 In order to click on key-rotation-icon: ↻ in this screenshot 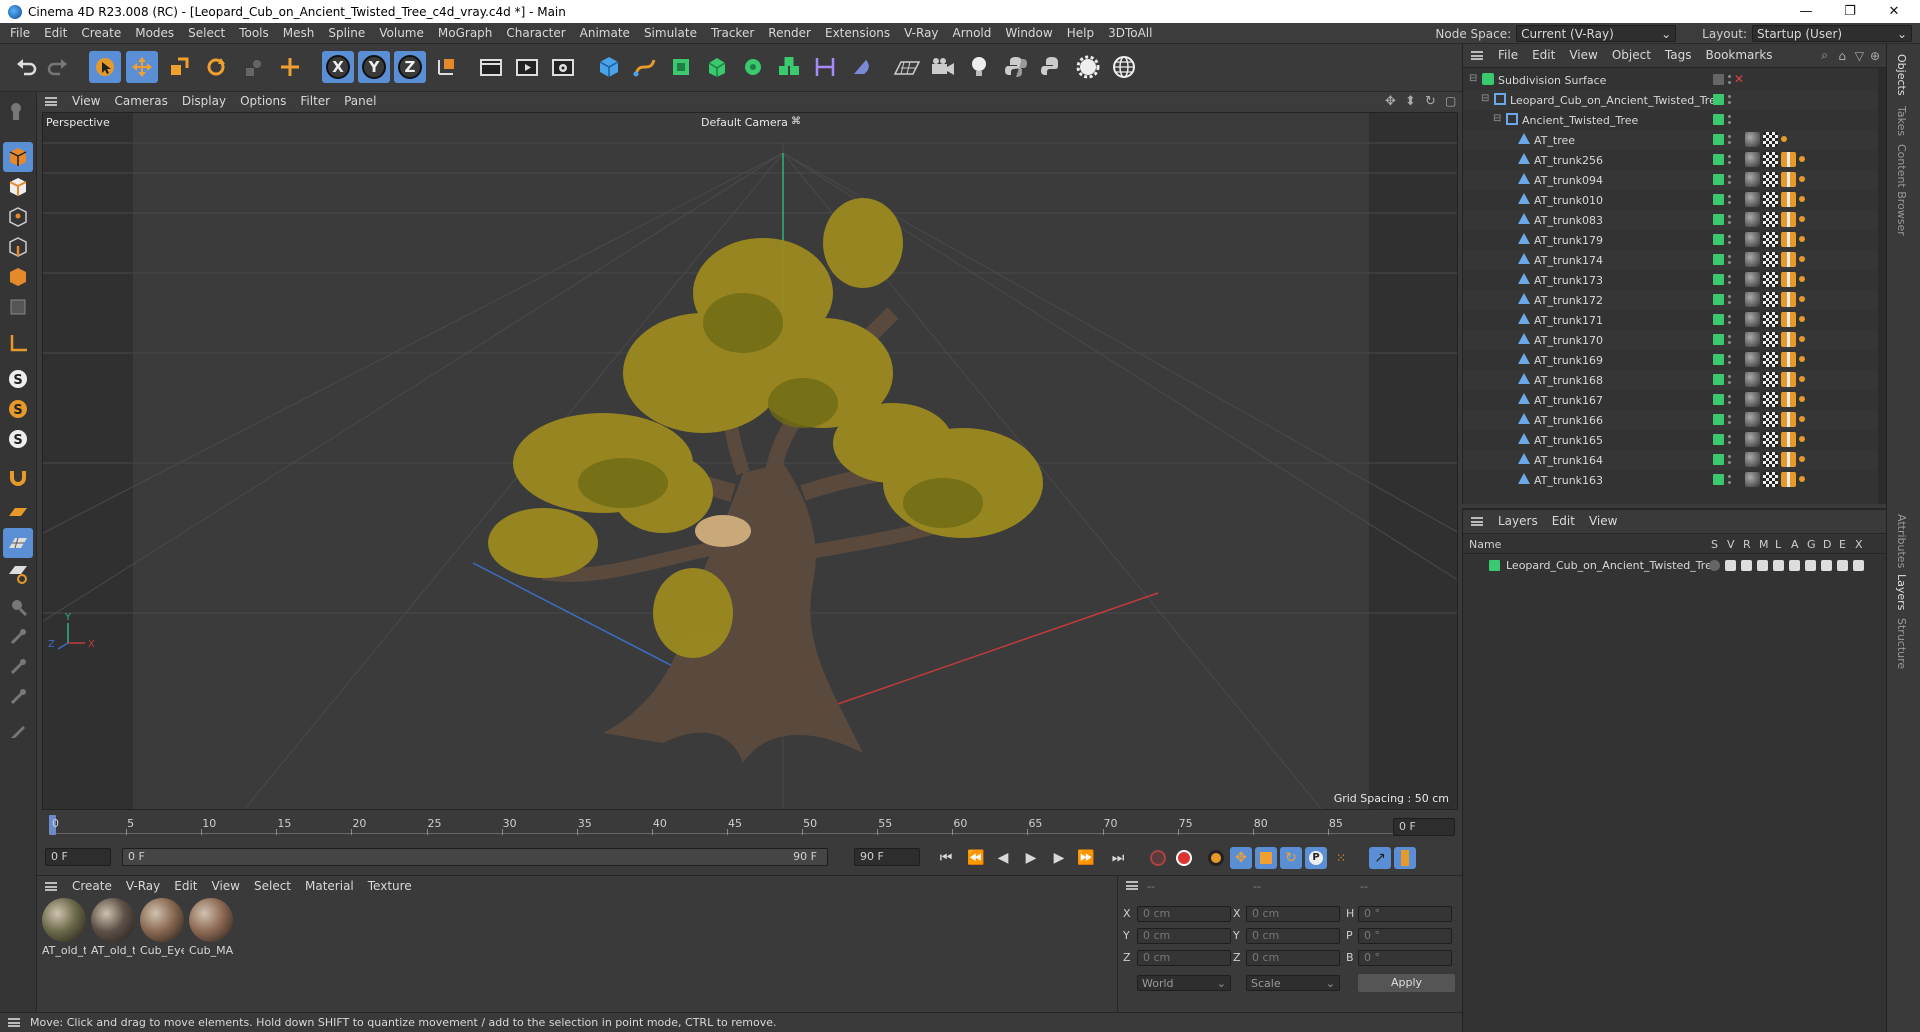, I will do `click(1291, 858)`.